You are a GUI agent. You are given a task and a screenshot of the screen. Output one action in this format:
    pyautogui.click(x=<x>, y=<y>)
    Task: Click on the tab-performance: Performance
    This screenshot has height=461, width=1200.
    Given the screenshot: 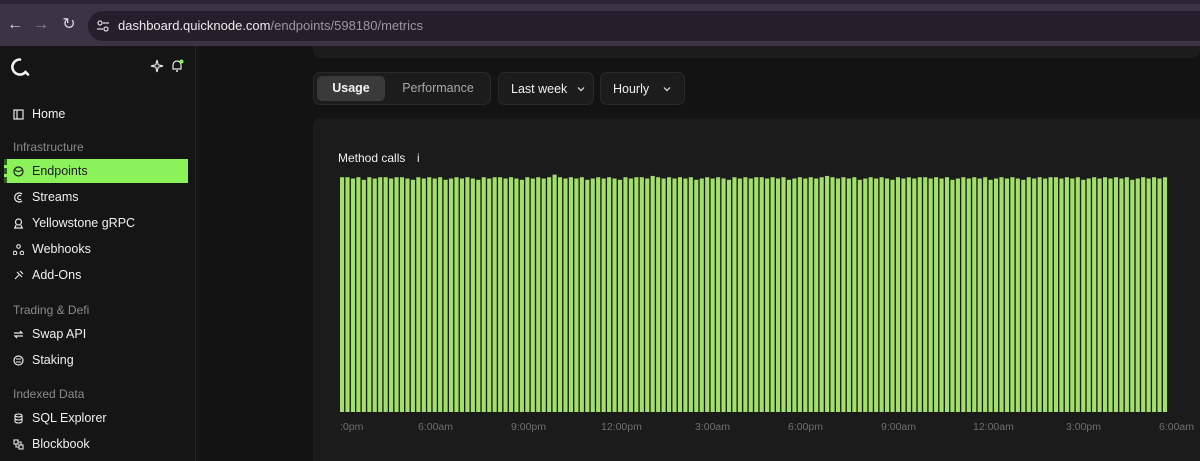 What is the action you would take?
    pyautogui.click(x=438, y=88)
    